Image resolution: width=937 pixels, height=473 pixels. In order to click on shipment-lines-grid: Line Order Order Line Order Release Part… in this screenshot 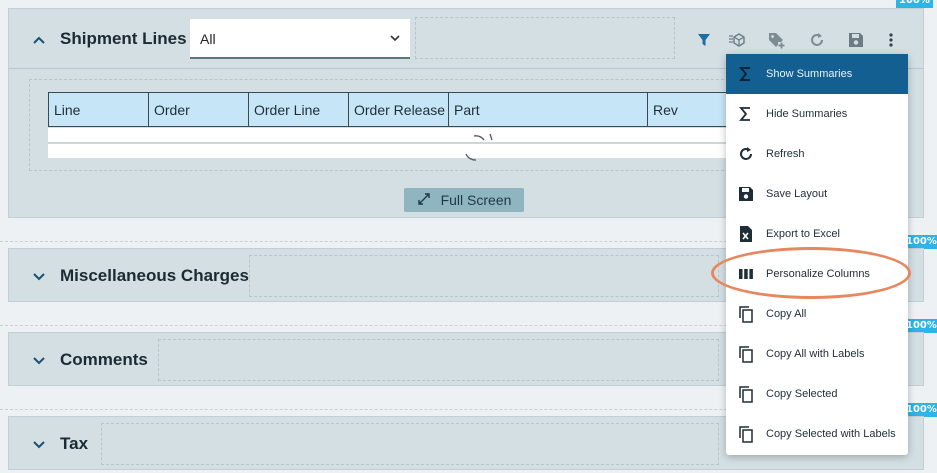, I will do `click(389, 125)`.